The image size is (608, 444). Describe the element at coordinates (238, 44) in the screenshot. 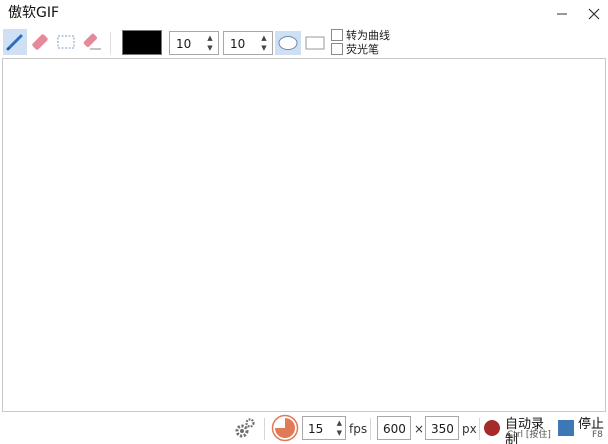

I see `pen-height-value: 10` at that location.